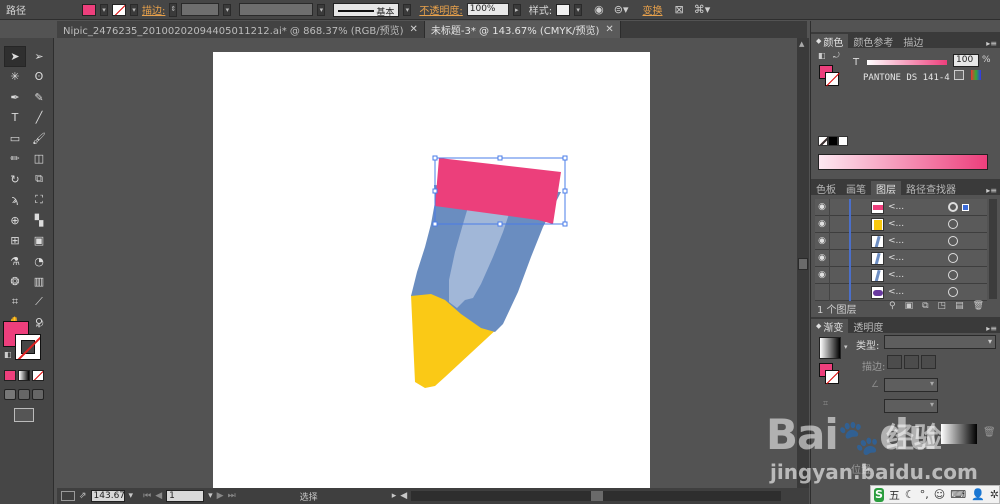 The height and width of the screenshot is (504, 1000). Describe the element at coordinates (873, 41) in the screenshot. I see `tab-color-guide: 颜色参考` at that location.